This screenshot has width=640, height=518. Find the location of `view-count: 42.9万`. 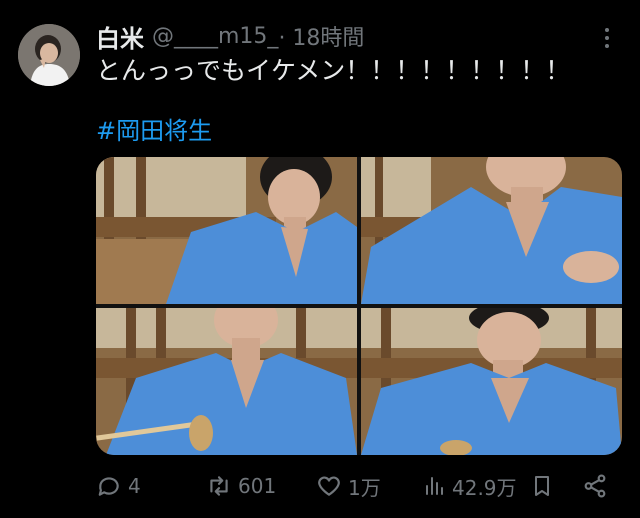

view-count: 42.9万 is located at coordinates (484, 487).